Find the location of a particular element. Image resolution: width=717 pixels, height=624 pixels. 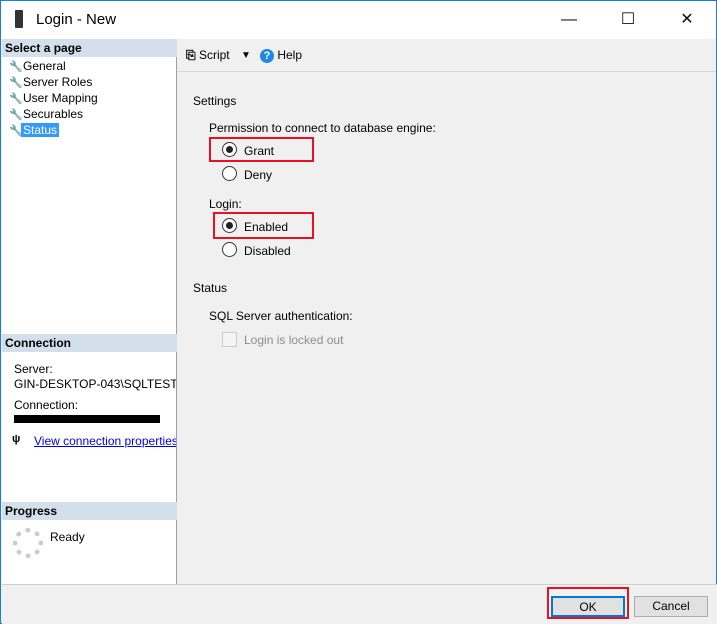

sidebar-item-label: Server Roles is located at coordinates (58, 82).